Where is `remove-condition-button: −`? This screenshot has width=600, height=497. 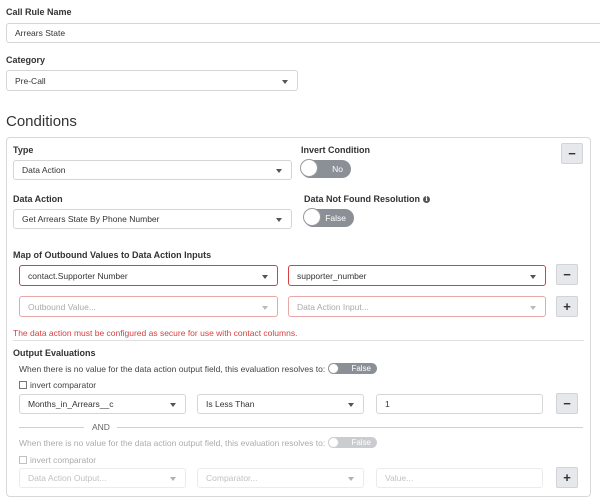
remove-condition-button: − is located at coordinates (572, 153).